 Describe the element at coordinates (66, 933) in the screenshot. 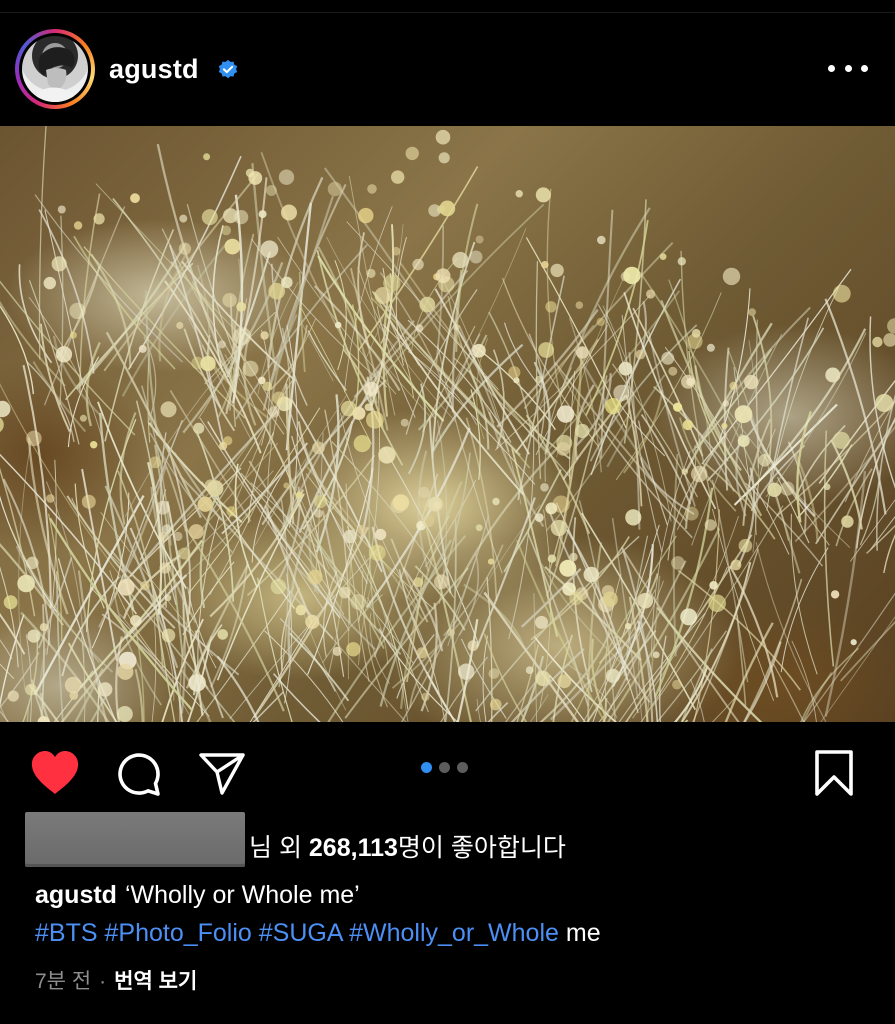

I see `hashtag-link: #BTS` at that location.